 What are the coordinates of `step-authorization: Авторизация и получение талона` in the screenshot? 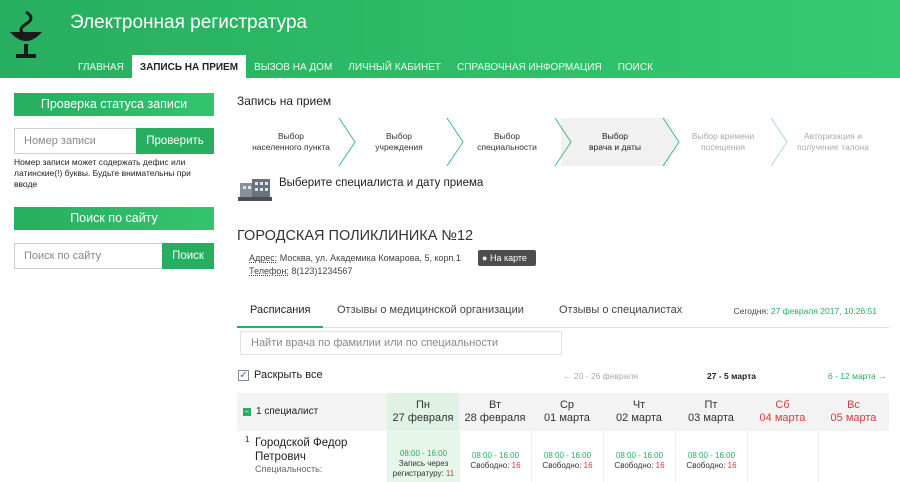 It's located at (833, 141).